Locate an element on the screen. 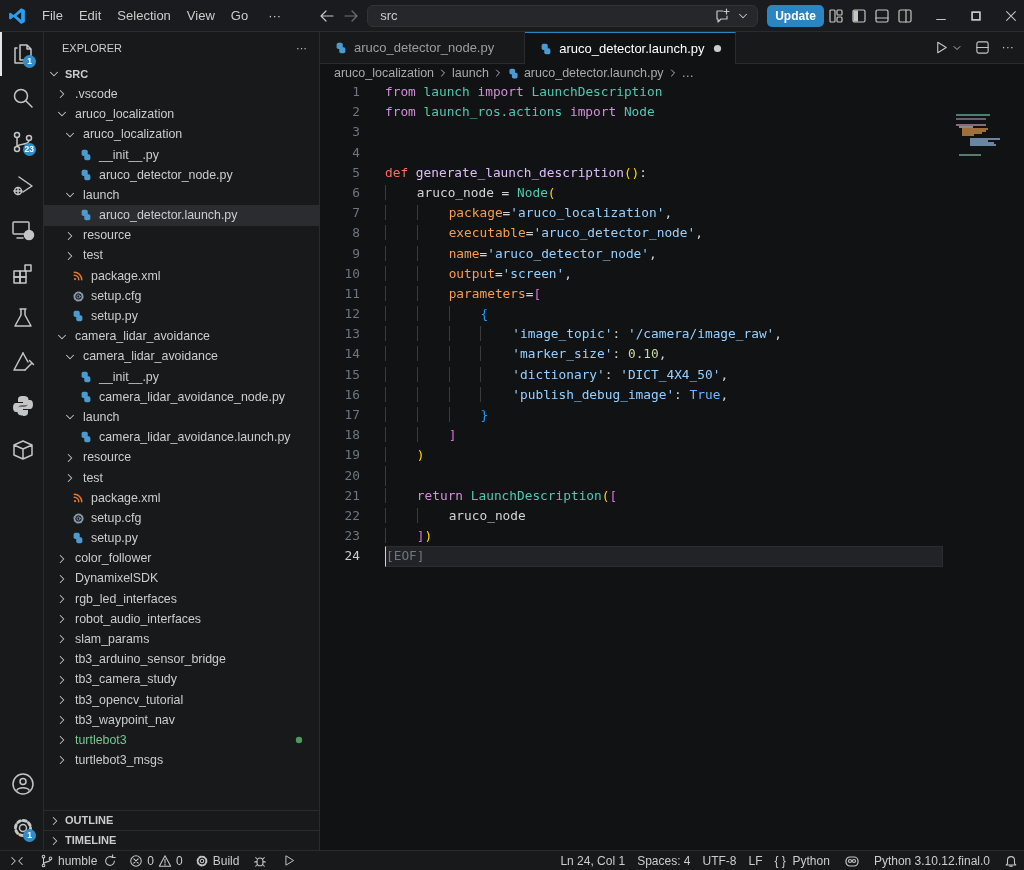 Image resolution: width=1024 pixels, height=870 pixels. folder-row: robot_audio_interfaces is located at coordinates (181, 619).